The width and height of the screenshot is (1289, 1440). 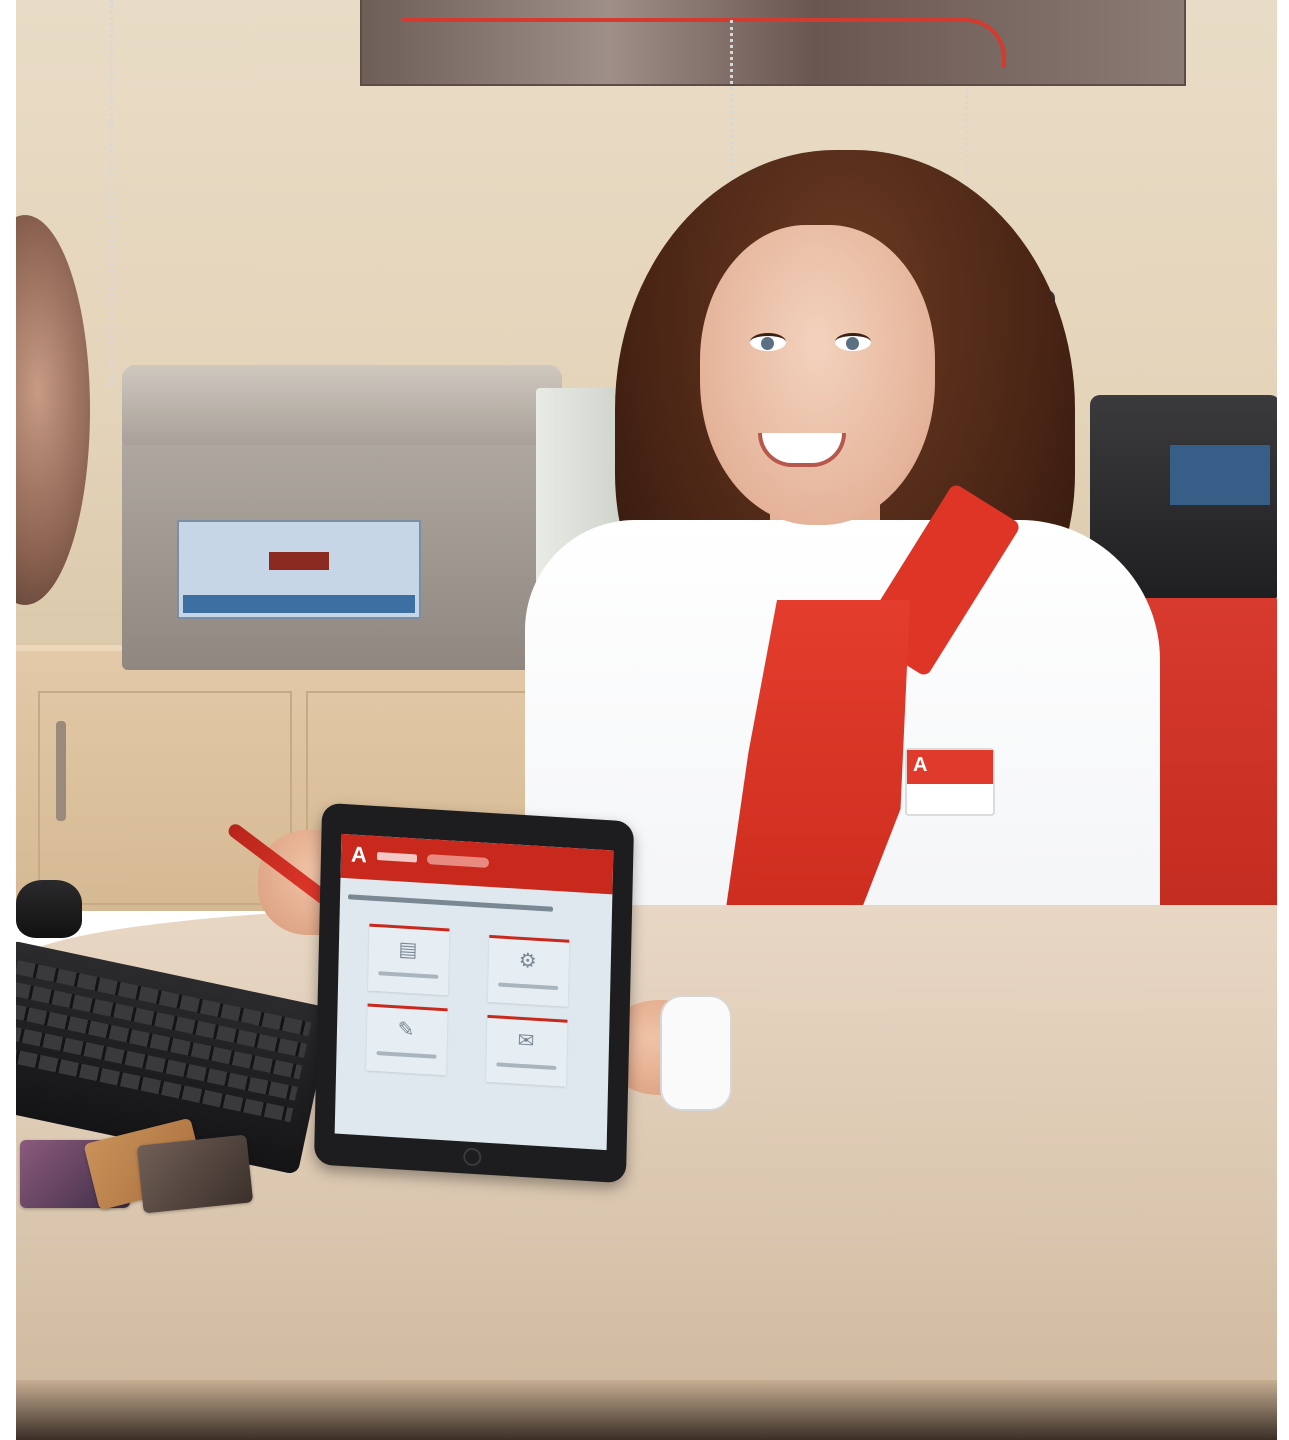 What do you see at coordinates (299, 561) in the screenshot?
I see `sealer-display` at bounding box center [299, 561].